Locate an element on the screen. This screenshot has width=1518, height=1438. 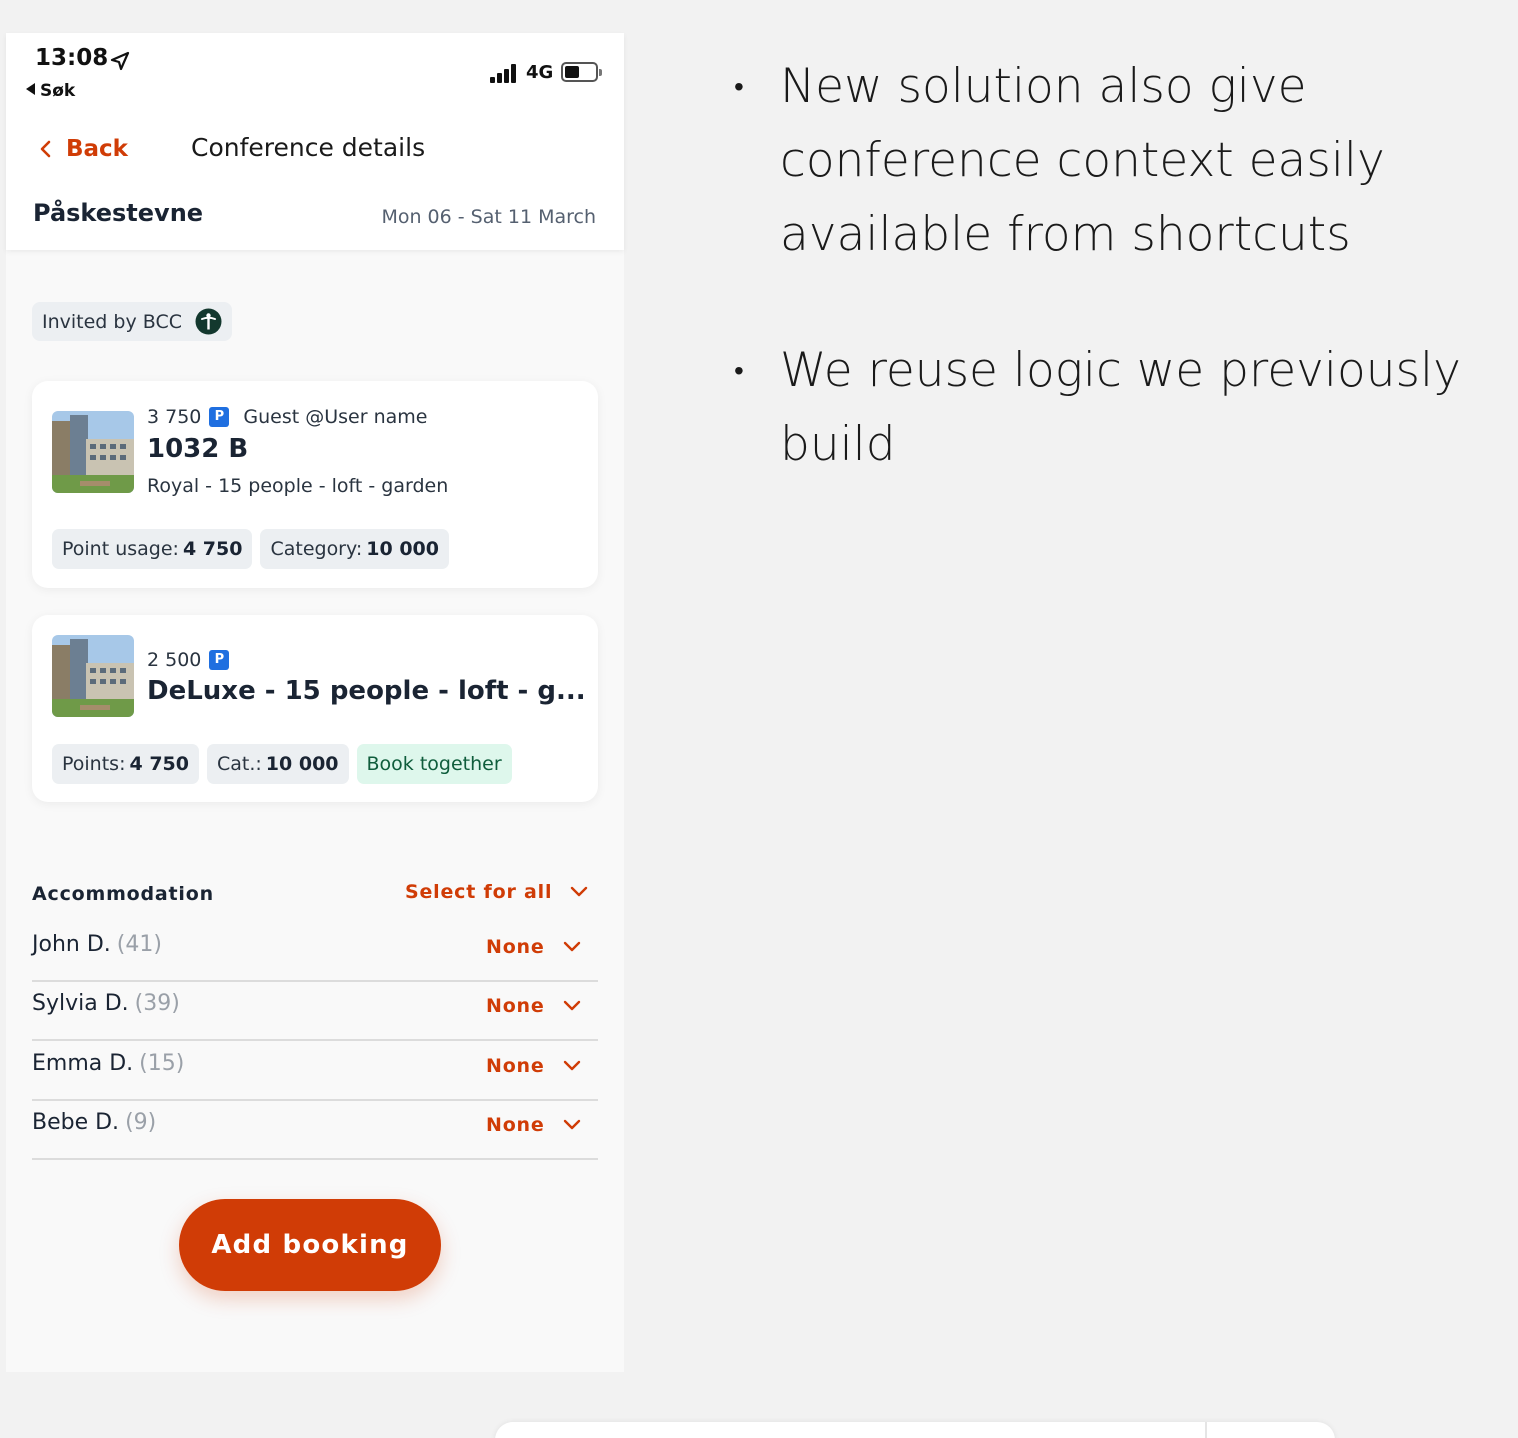
room-description: Royal - 15 people - loft - garden is located at coordinates (298, 486).